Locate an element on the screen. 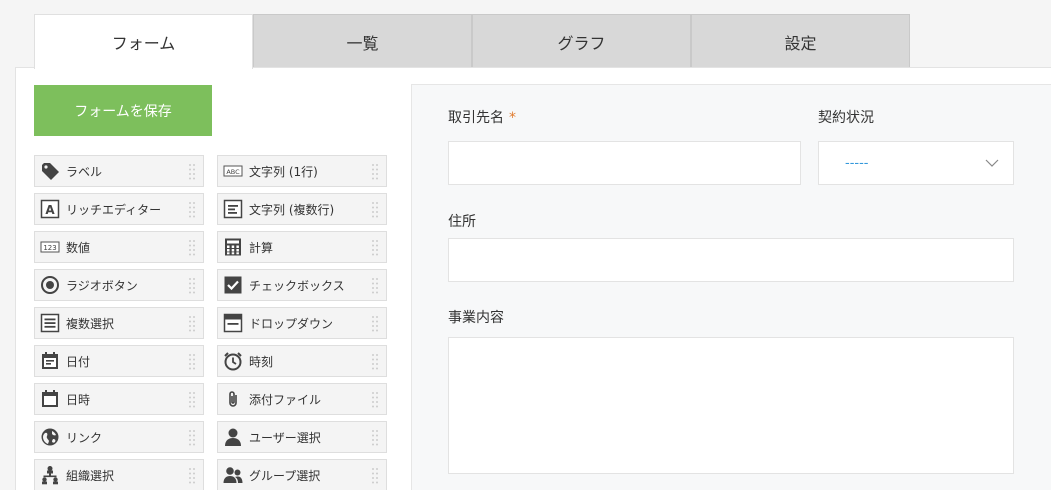 This screenshot has height=490, width=1051. client-name-input is located at coordinates (624, 163).